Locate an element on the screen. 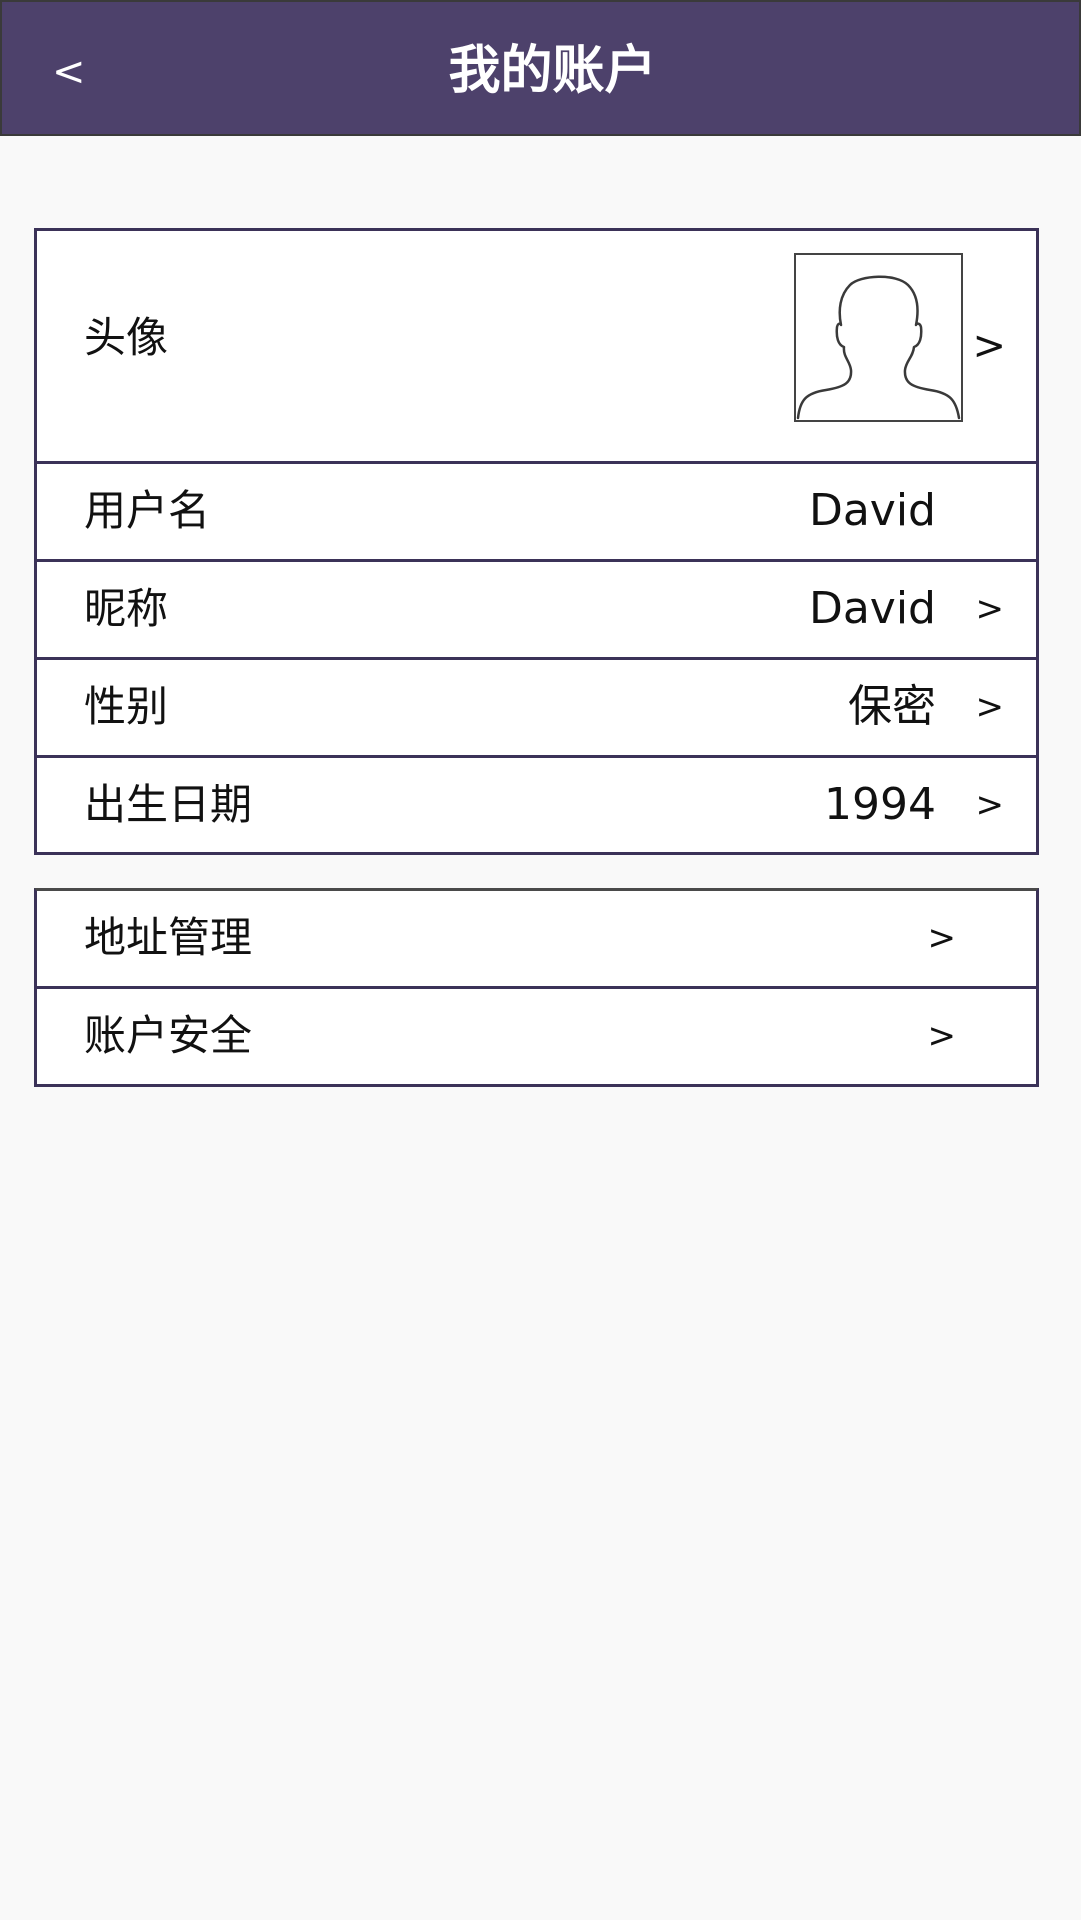  gender-label: 性别 is located at coordinates (126, 706).